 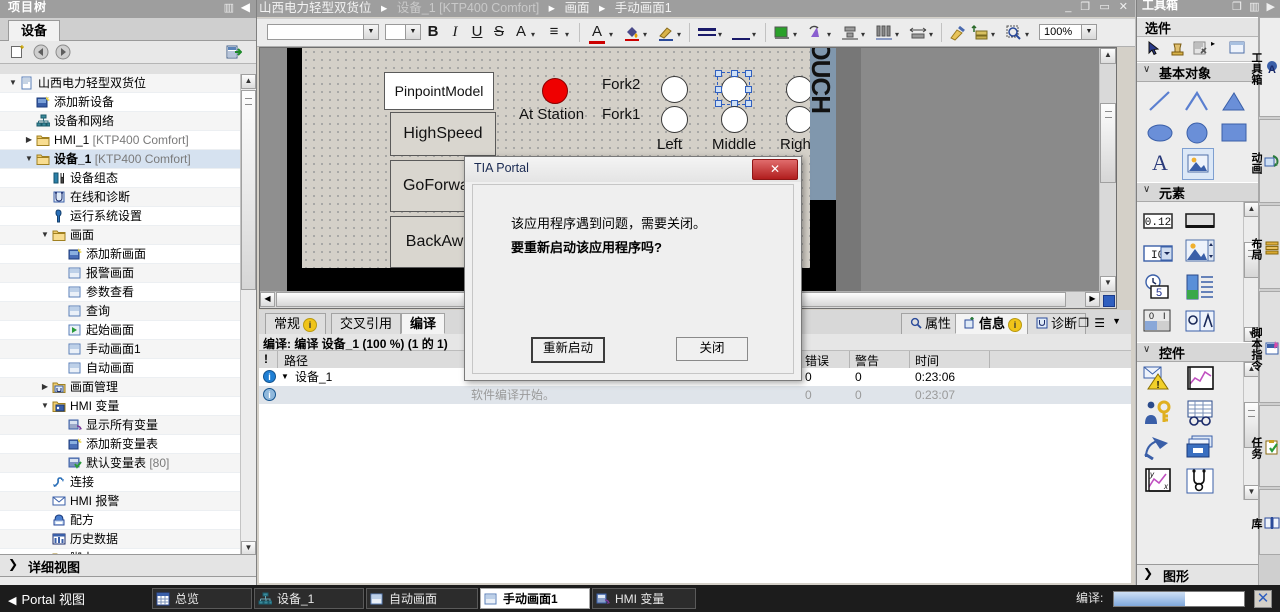 What do you see at coordinates (1200, 379) in the screenshot?
I see `trend-view-icon` at bounding box center [1200, 379].